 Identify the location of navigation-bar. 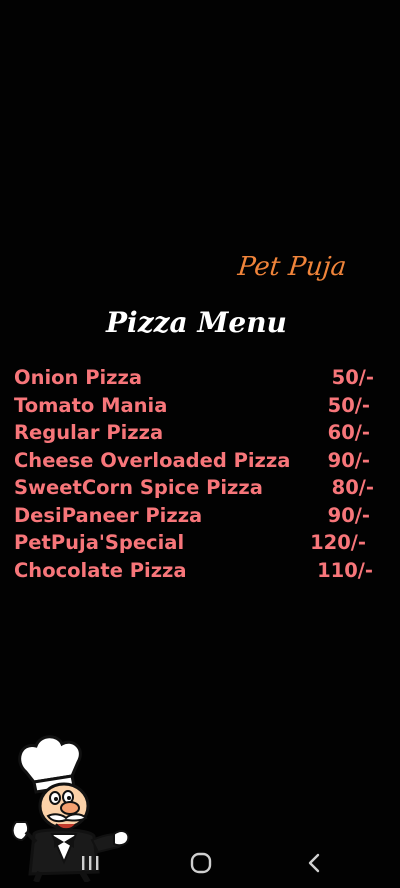
(200, 863).